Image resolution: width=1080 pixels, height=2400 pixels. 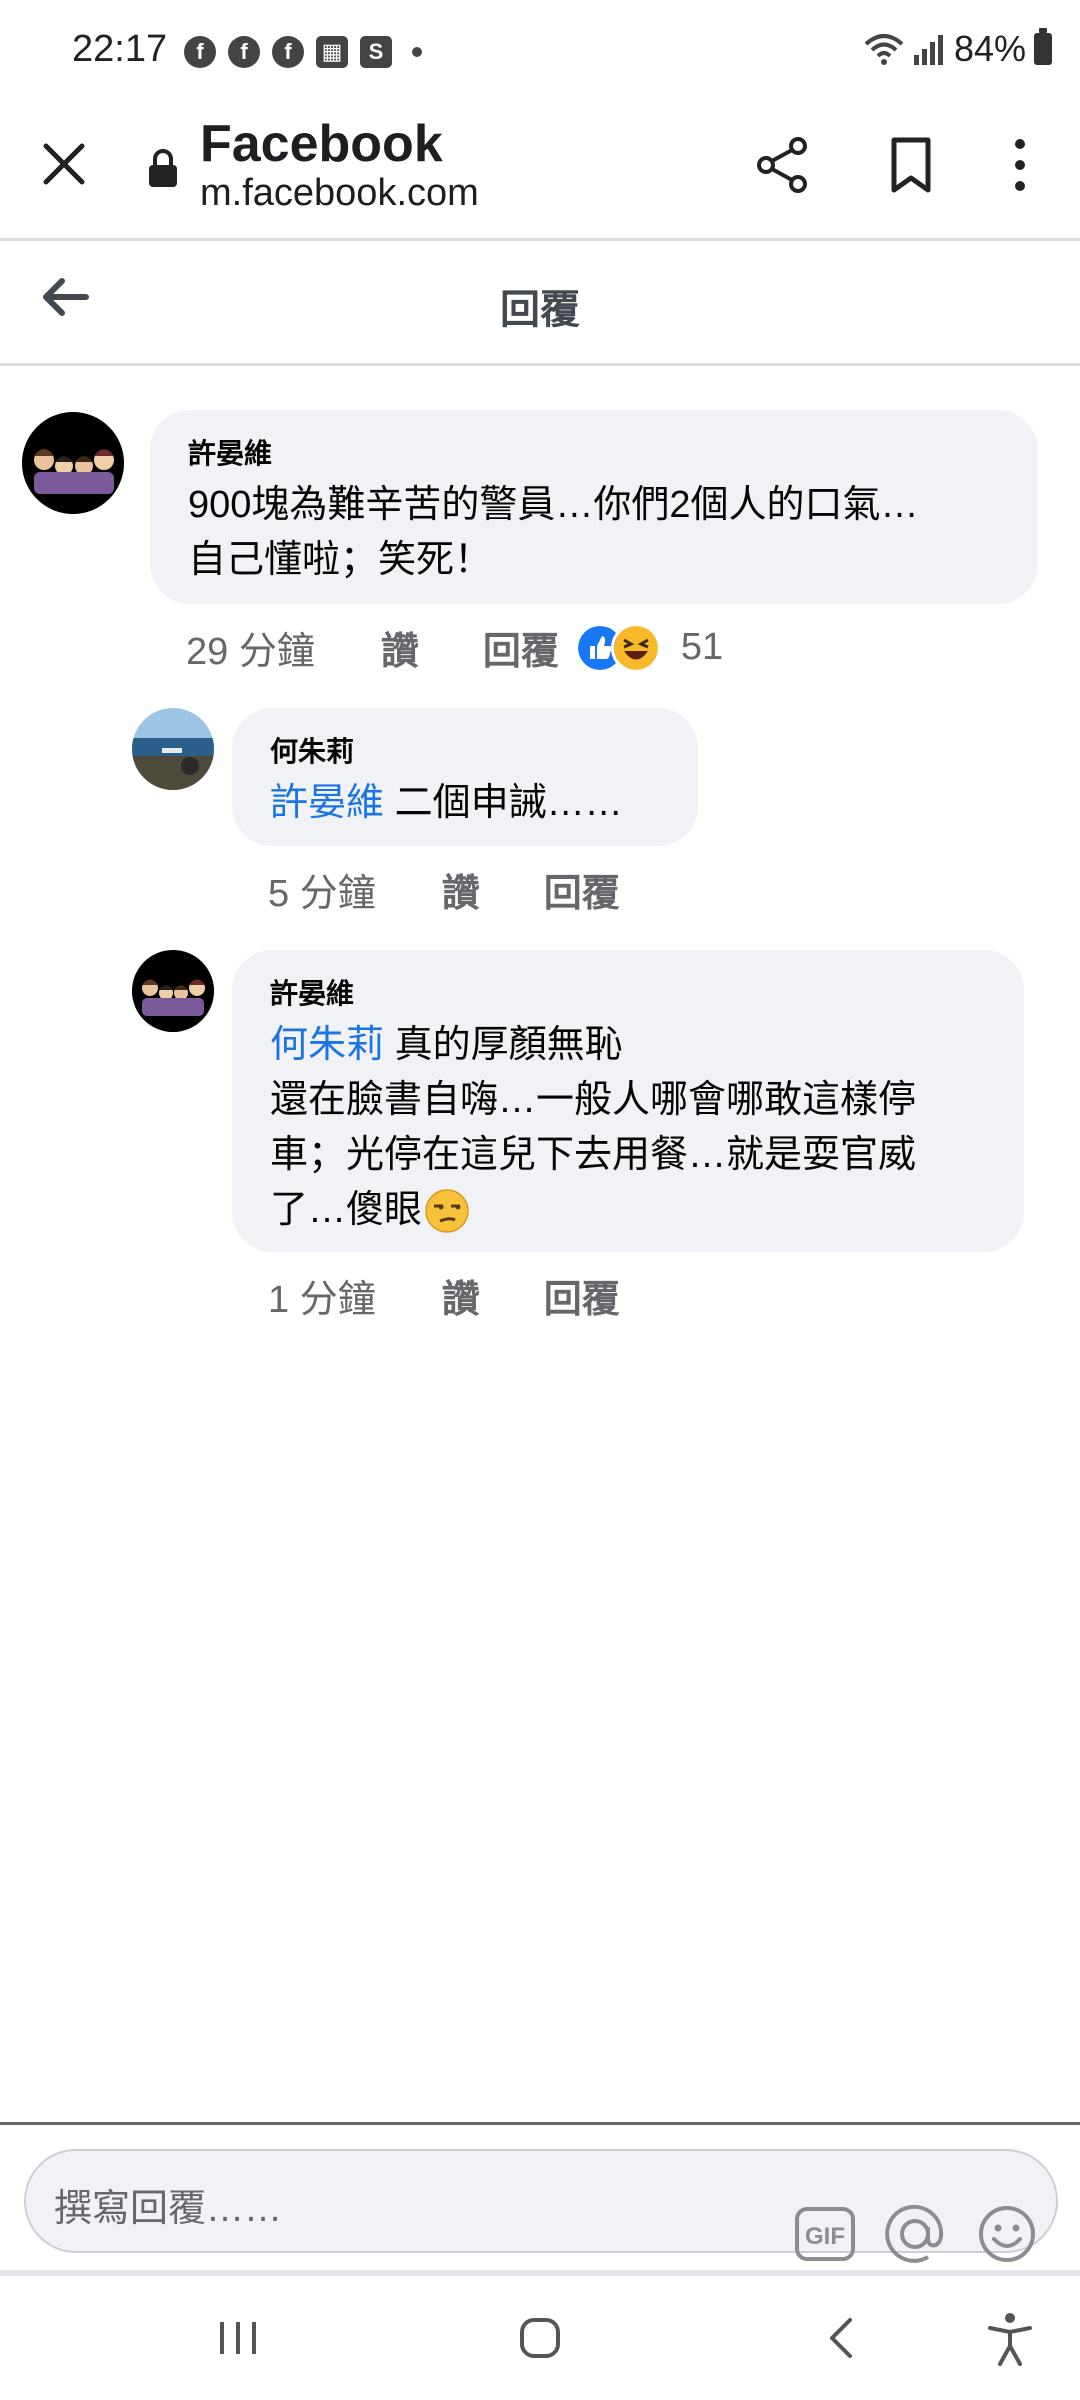 I want to click on shopping-notification-icon: S, so click(x=376, y=52).